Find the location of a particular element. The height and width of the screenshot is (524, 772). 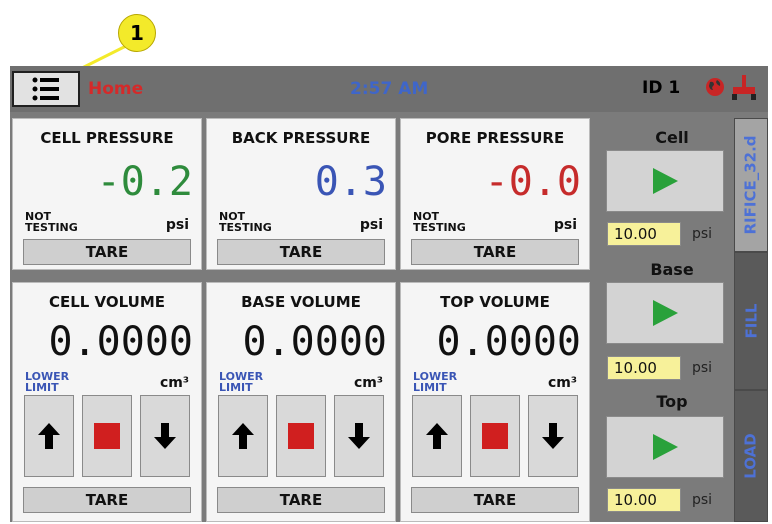

panel-title: TOP VOLUME is located at coordinates (495, 302).